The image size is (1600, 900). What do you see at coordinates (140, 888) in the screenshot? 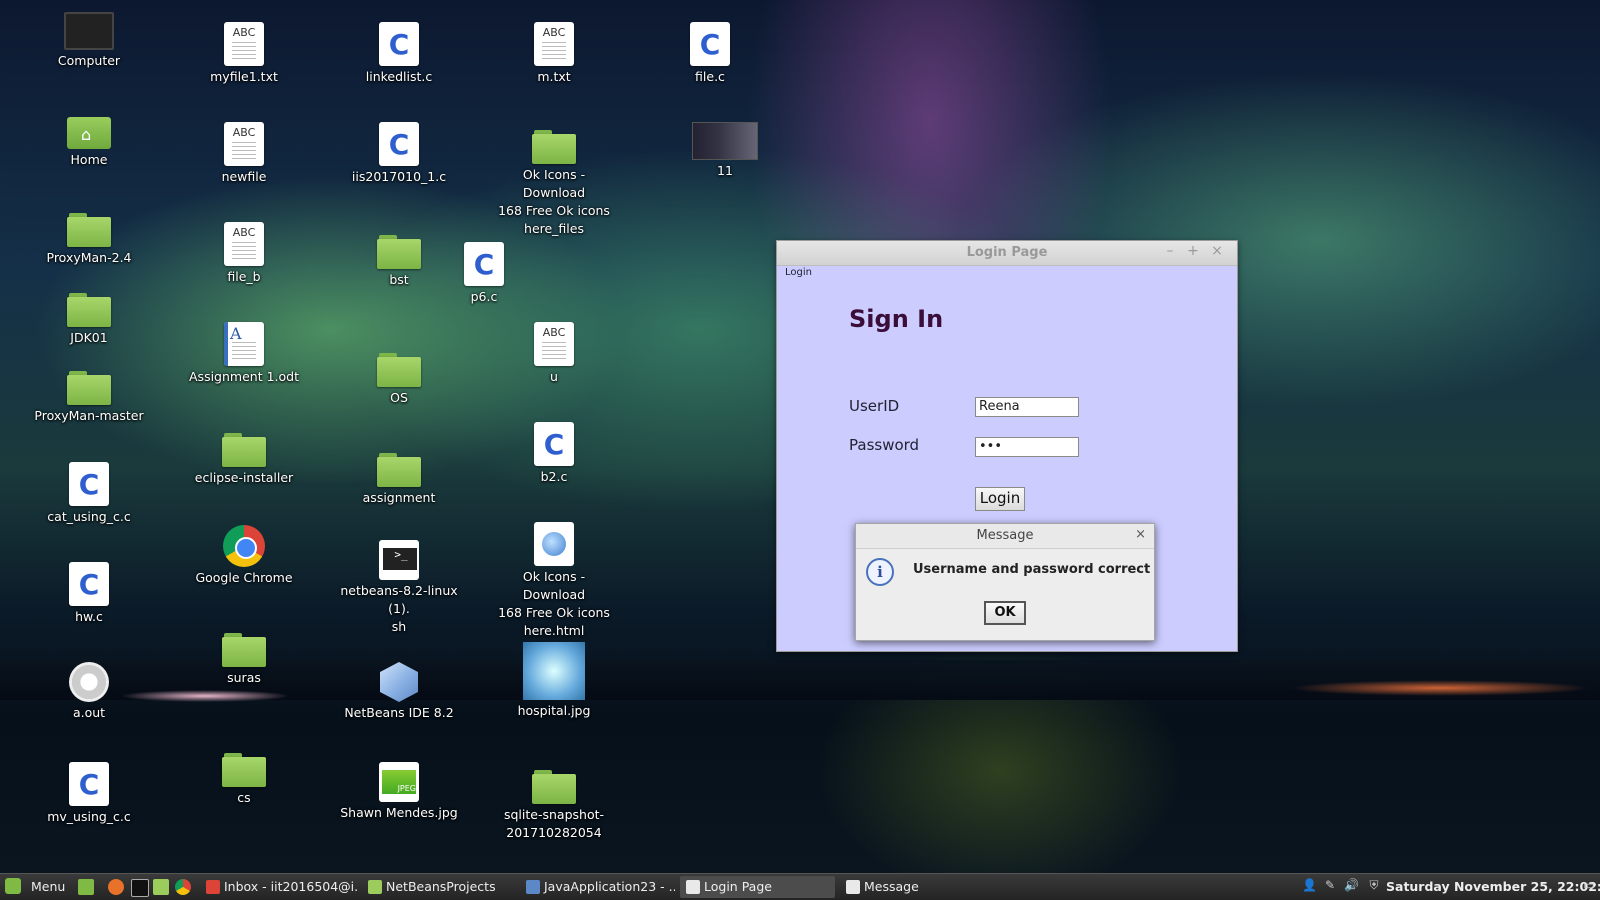
I see `terminal-icon` at bounding box center [140, 888].